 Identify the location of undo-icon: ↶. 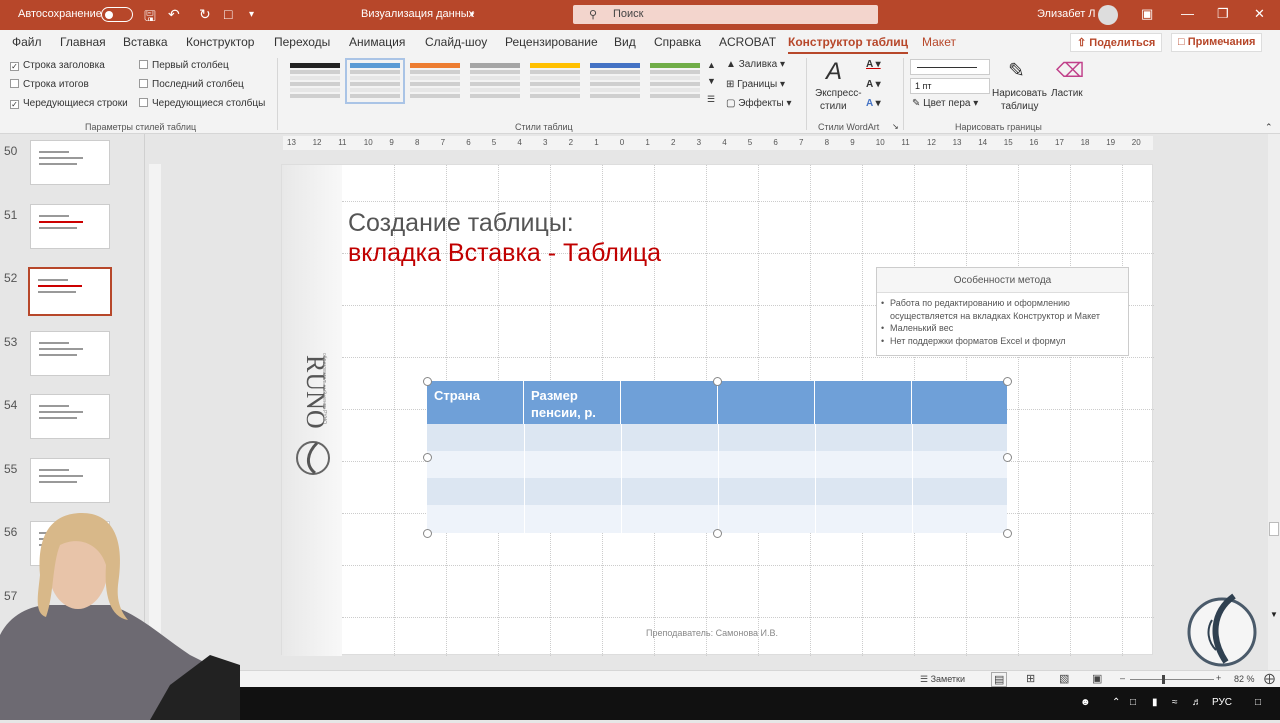
(174, 14).